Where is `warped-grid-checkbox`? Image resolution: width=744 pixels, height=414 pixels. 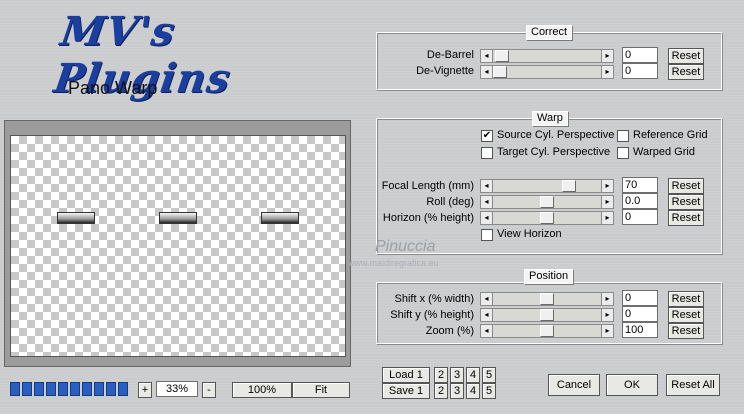
warped-grid-checkbox is located at coordinates (623, 153).